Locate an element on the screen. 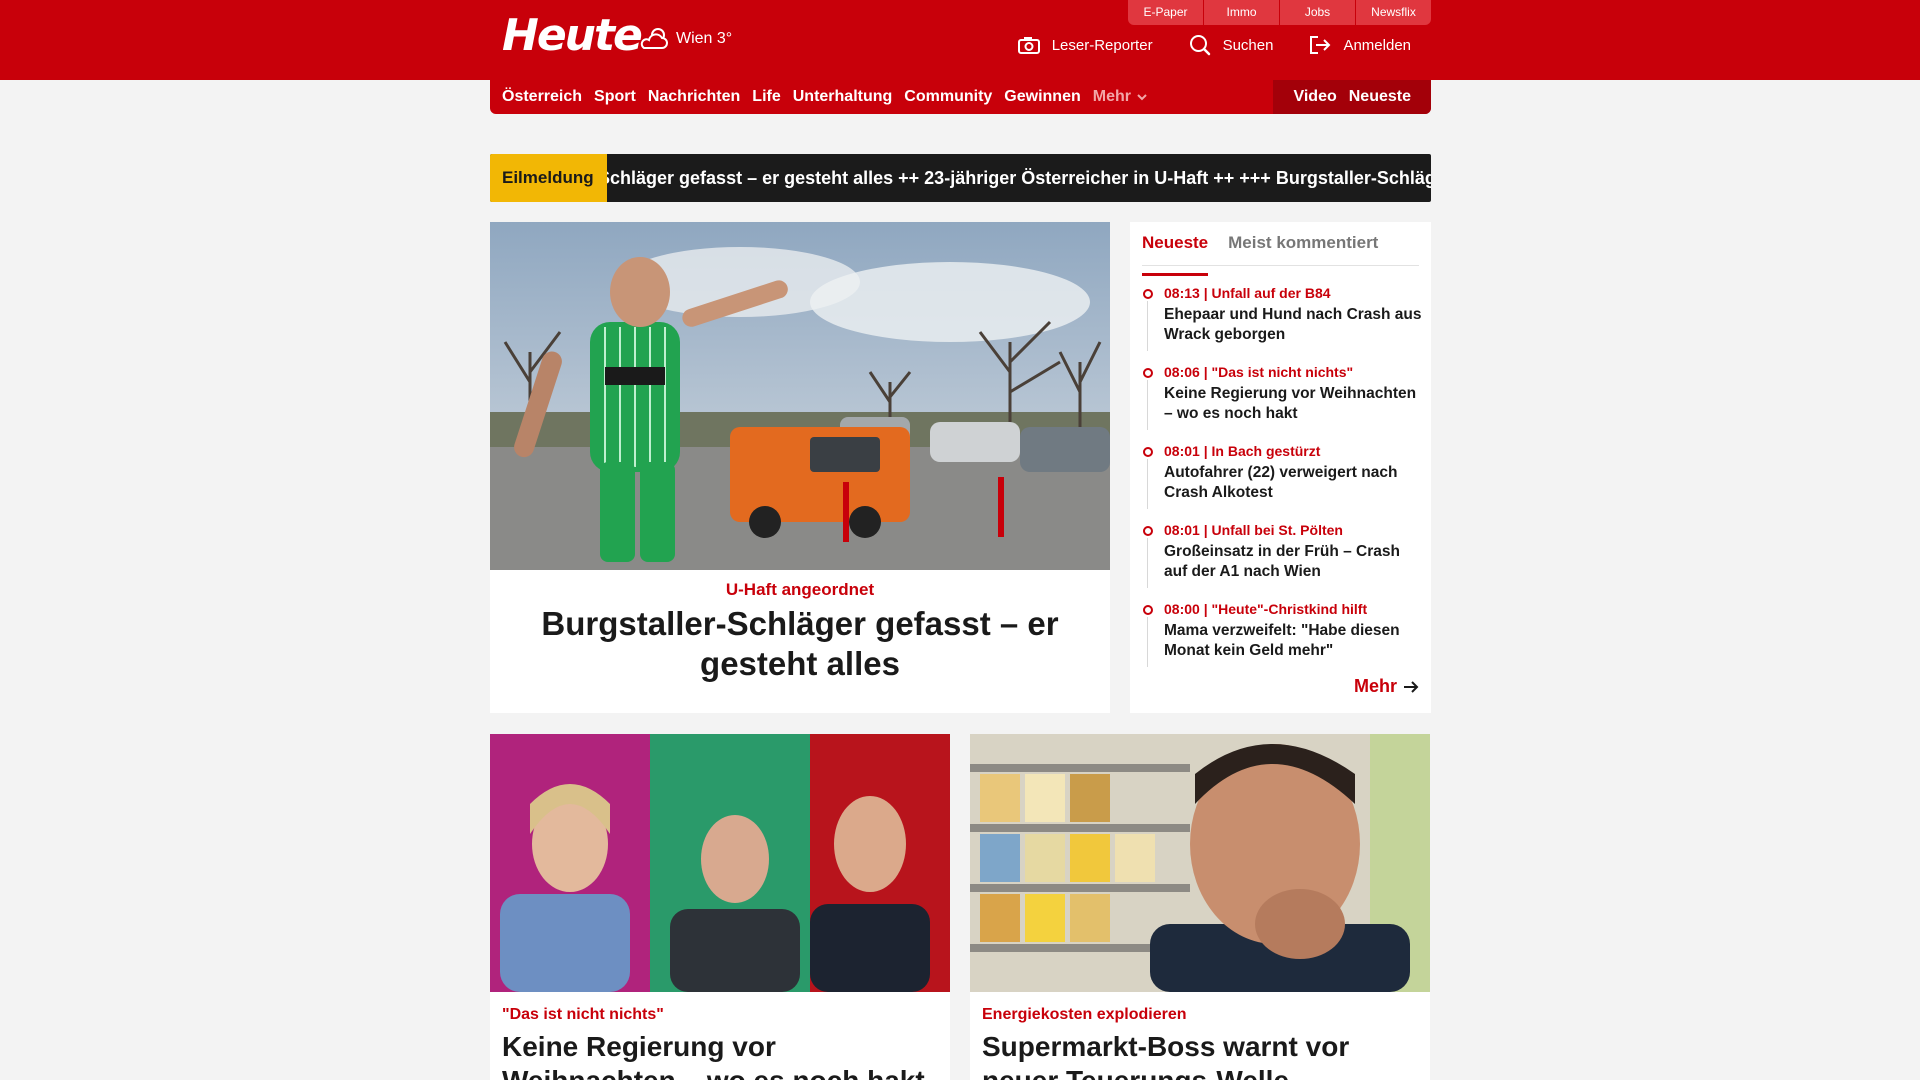  top-link-newsflix: Newsflix is located at coordinates (1393, 12).